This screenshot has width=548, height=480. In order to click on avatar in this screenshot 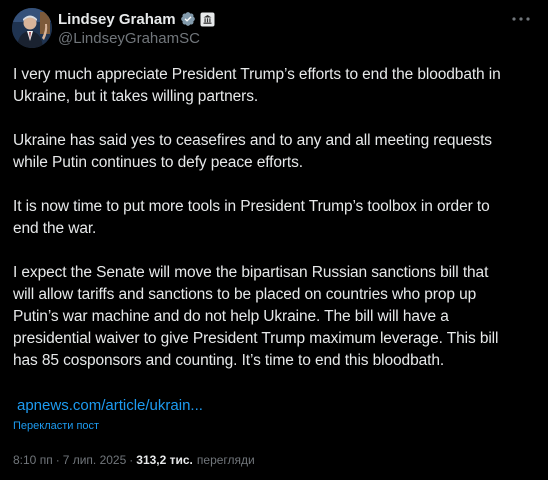, I will do `click(32, 28)`.